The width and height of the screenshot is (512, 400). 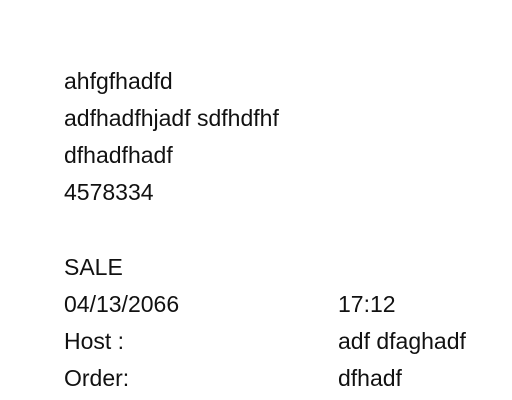 I want to click on host-value: adf dfaghadf, so click(x=402, y=341).